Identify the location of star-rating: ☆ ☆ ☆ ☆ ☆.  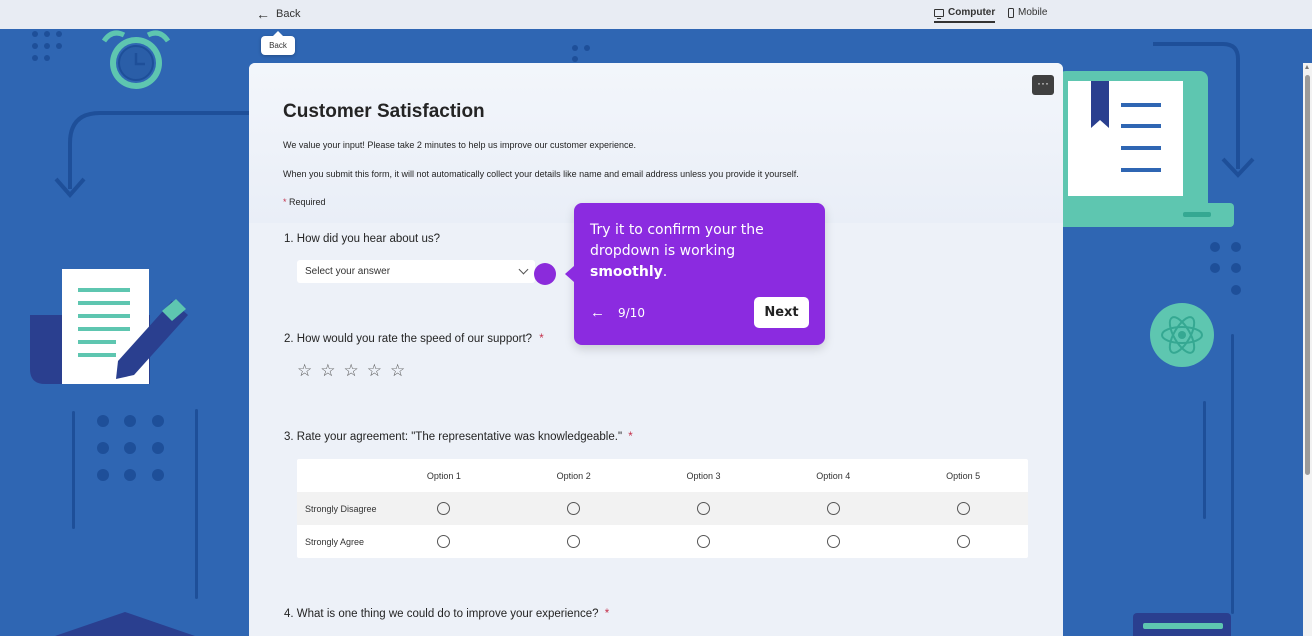
(351, 370).